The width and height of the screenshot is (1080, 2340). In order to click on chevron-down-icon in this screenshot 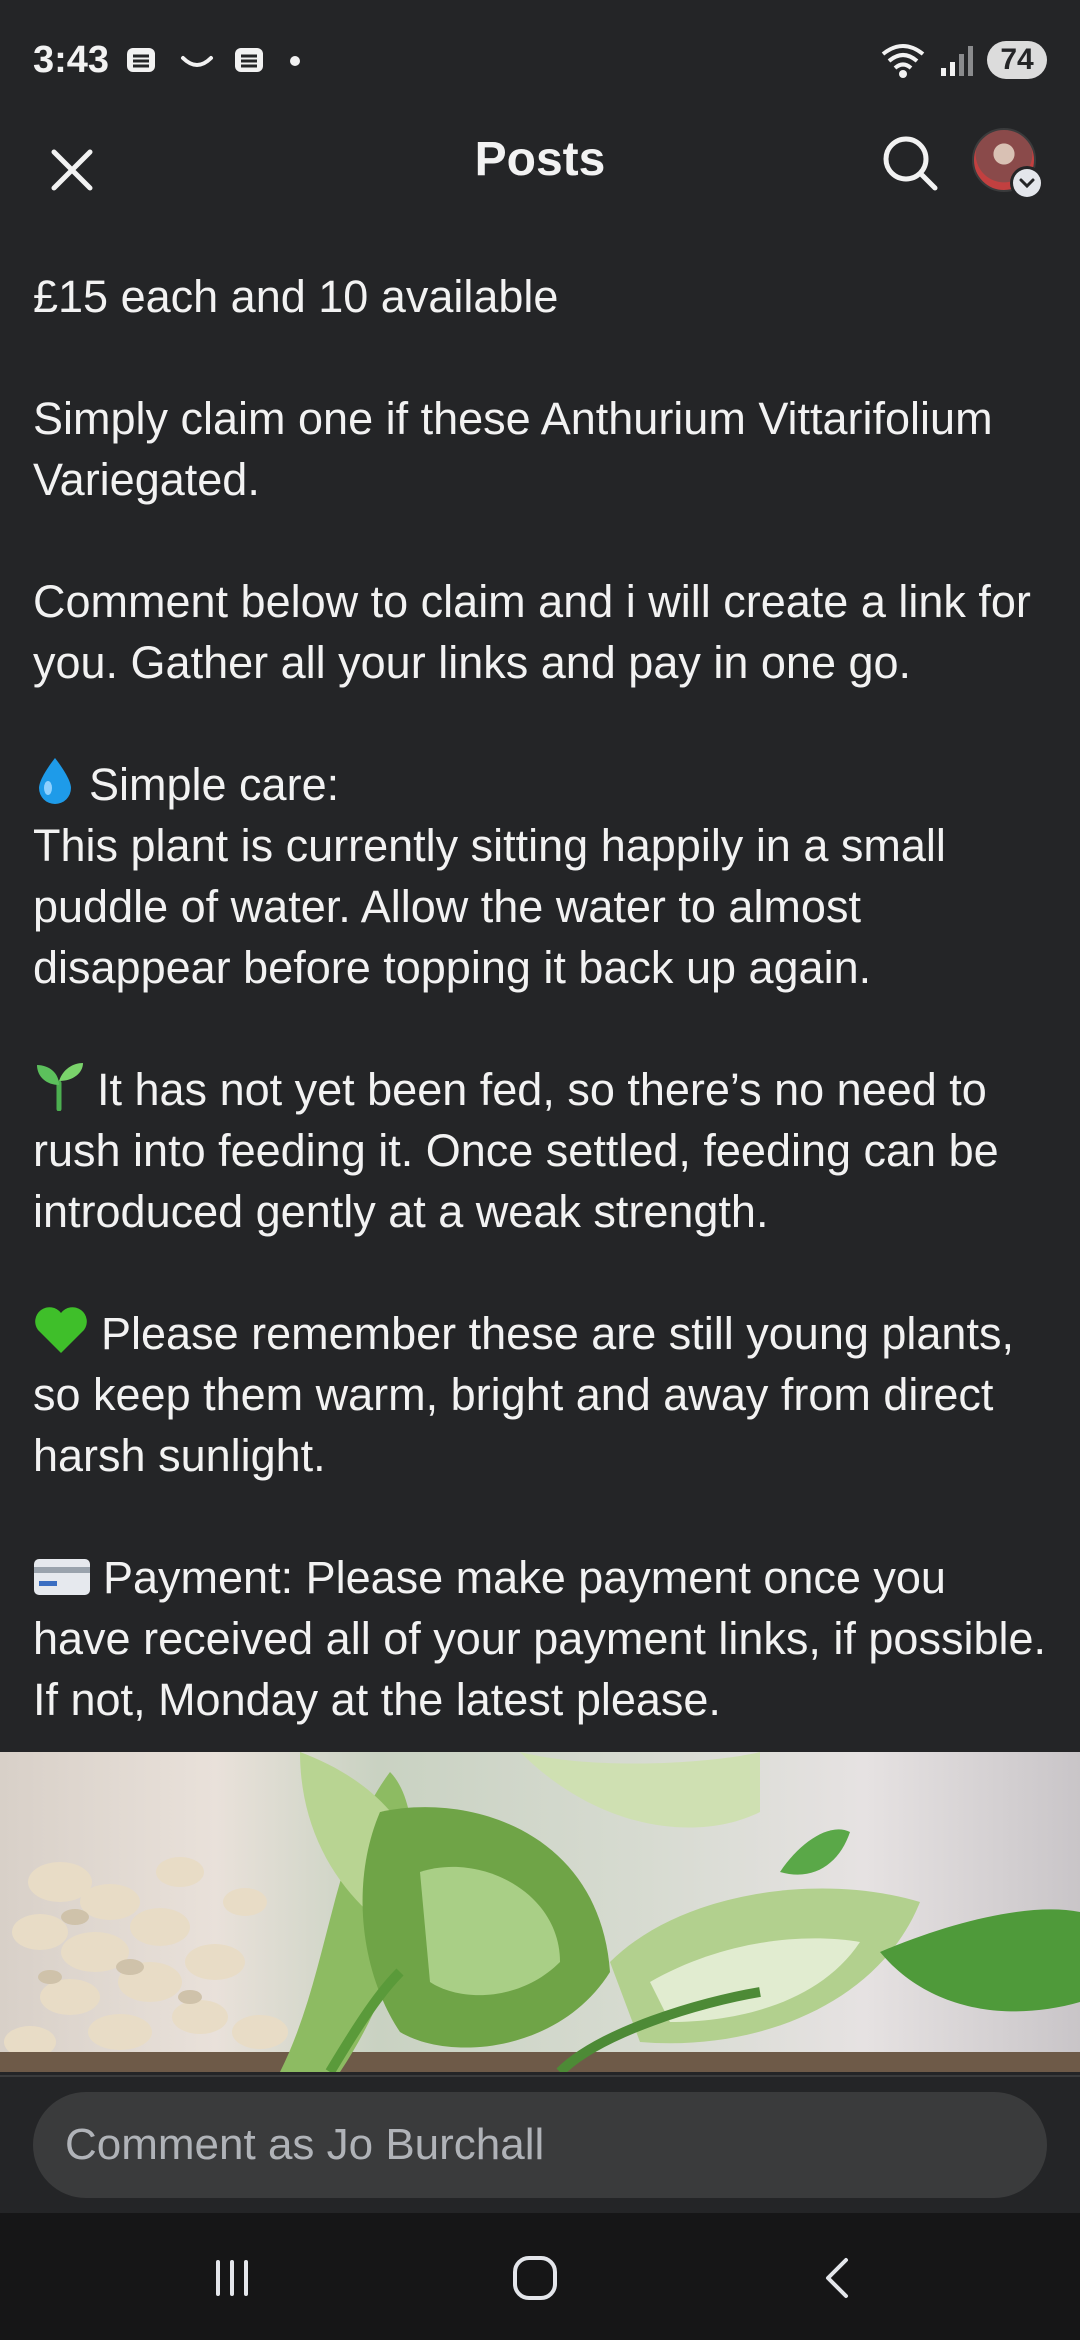, I will do `click(1027, 183)`.